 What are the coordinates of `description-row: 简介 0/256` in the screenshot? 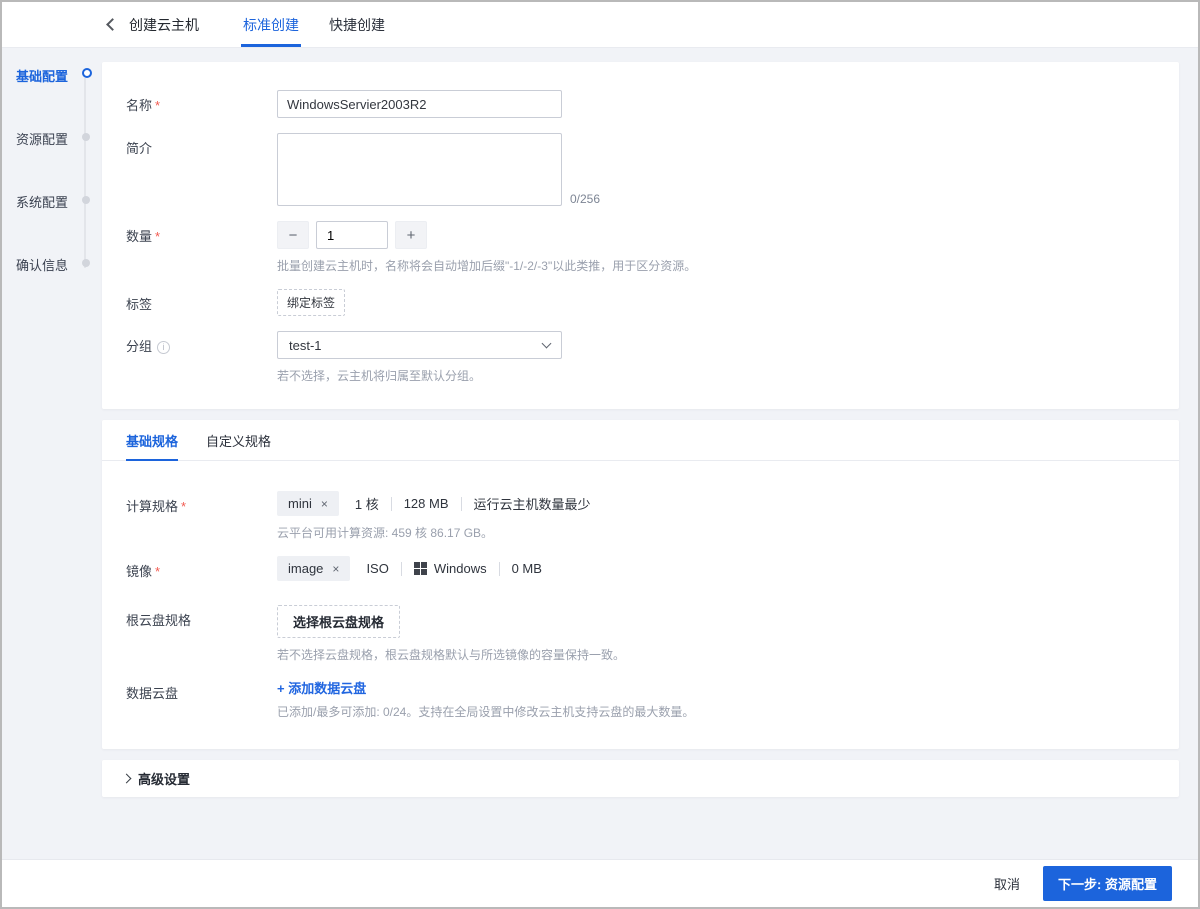 It's located at (640, 169).